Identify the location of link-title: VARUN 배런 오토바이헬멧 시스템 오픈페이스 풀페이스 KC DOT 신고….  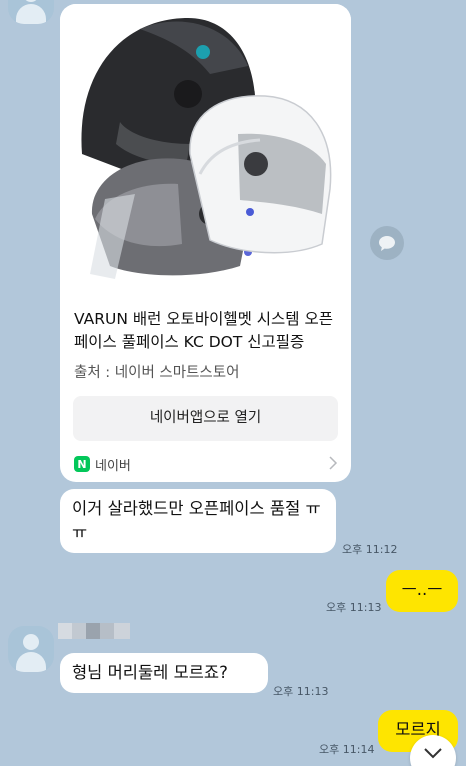
(207, 331).